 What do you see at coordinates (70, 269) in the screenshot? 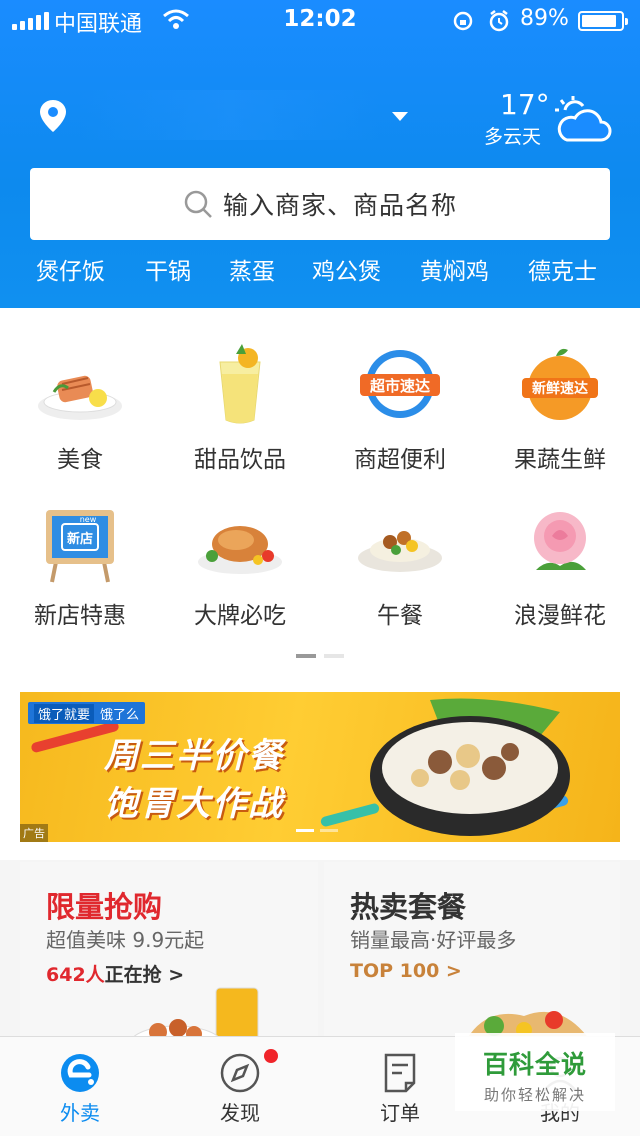
I see `hot-word: 煲仔饭` at bounding box center [70, 269].